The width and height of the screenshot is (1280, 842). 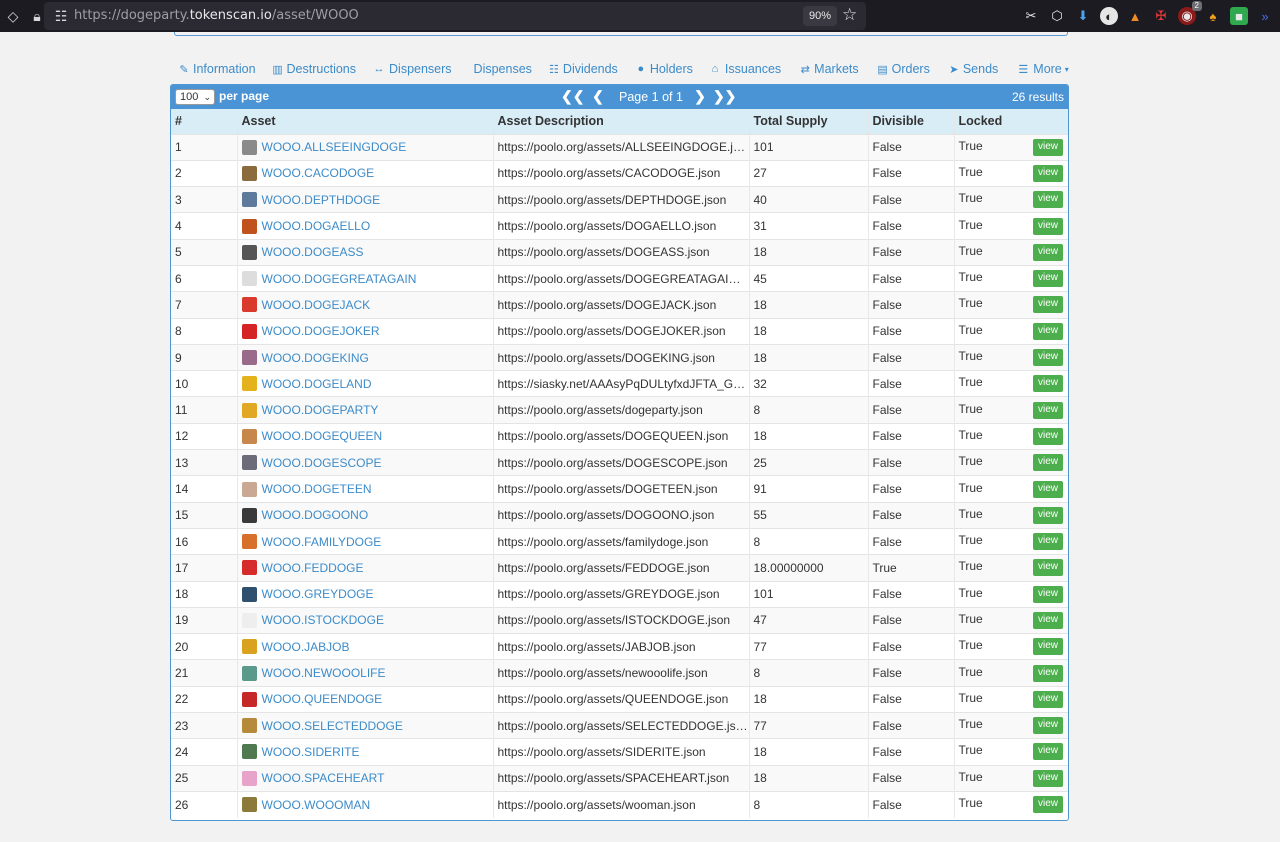 I want to click on col-header-number: #, so click(x=204, y=121).